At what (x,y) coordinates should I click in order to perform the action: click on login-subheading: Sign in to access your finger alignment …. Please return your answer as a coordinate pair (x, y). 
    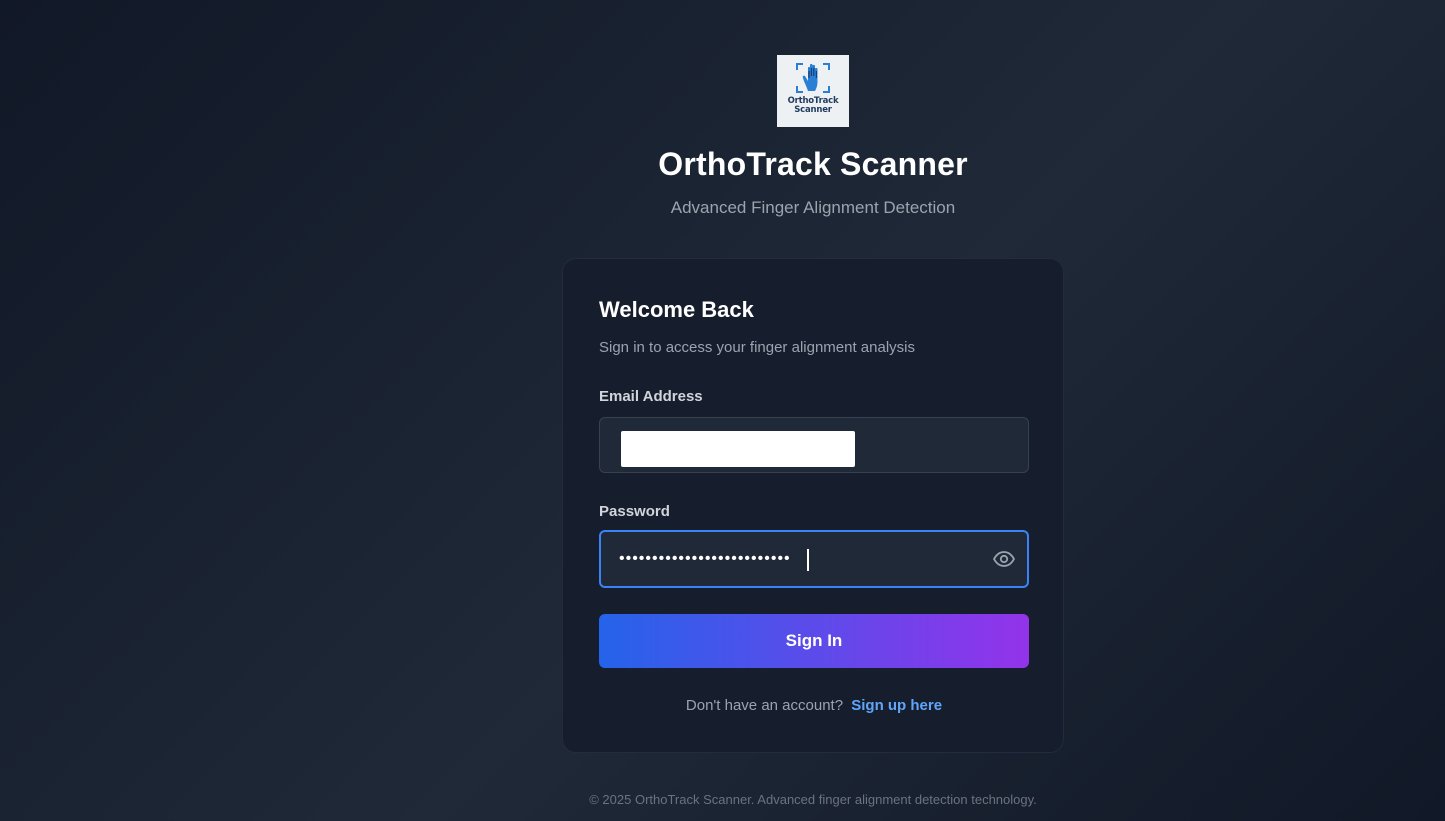
    Looking at the image, I should click on (757, 347).